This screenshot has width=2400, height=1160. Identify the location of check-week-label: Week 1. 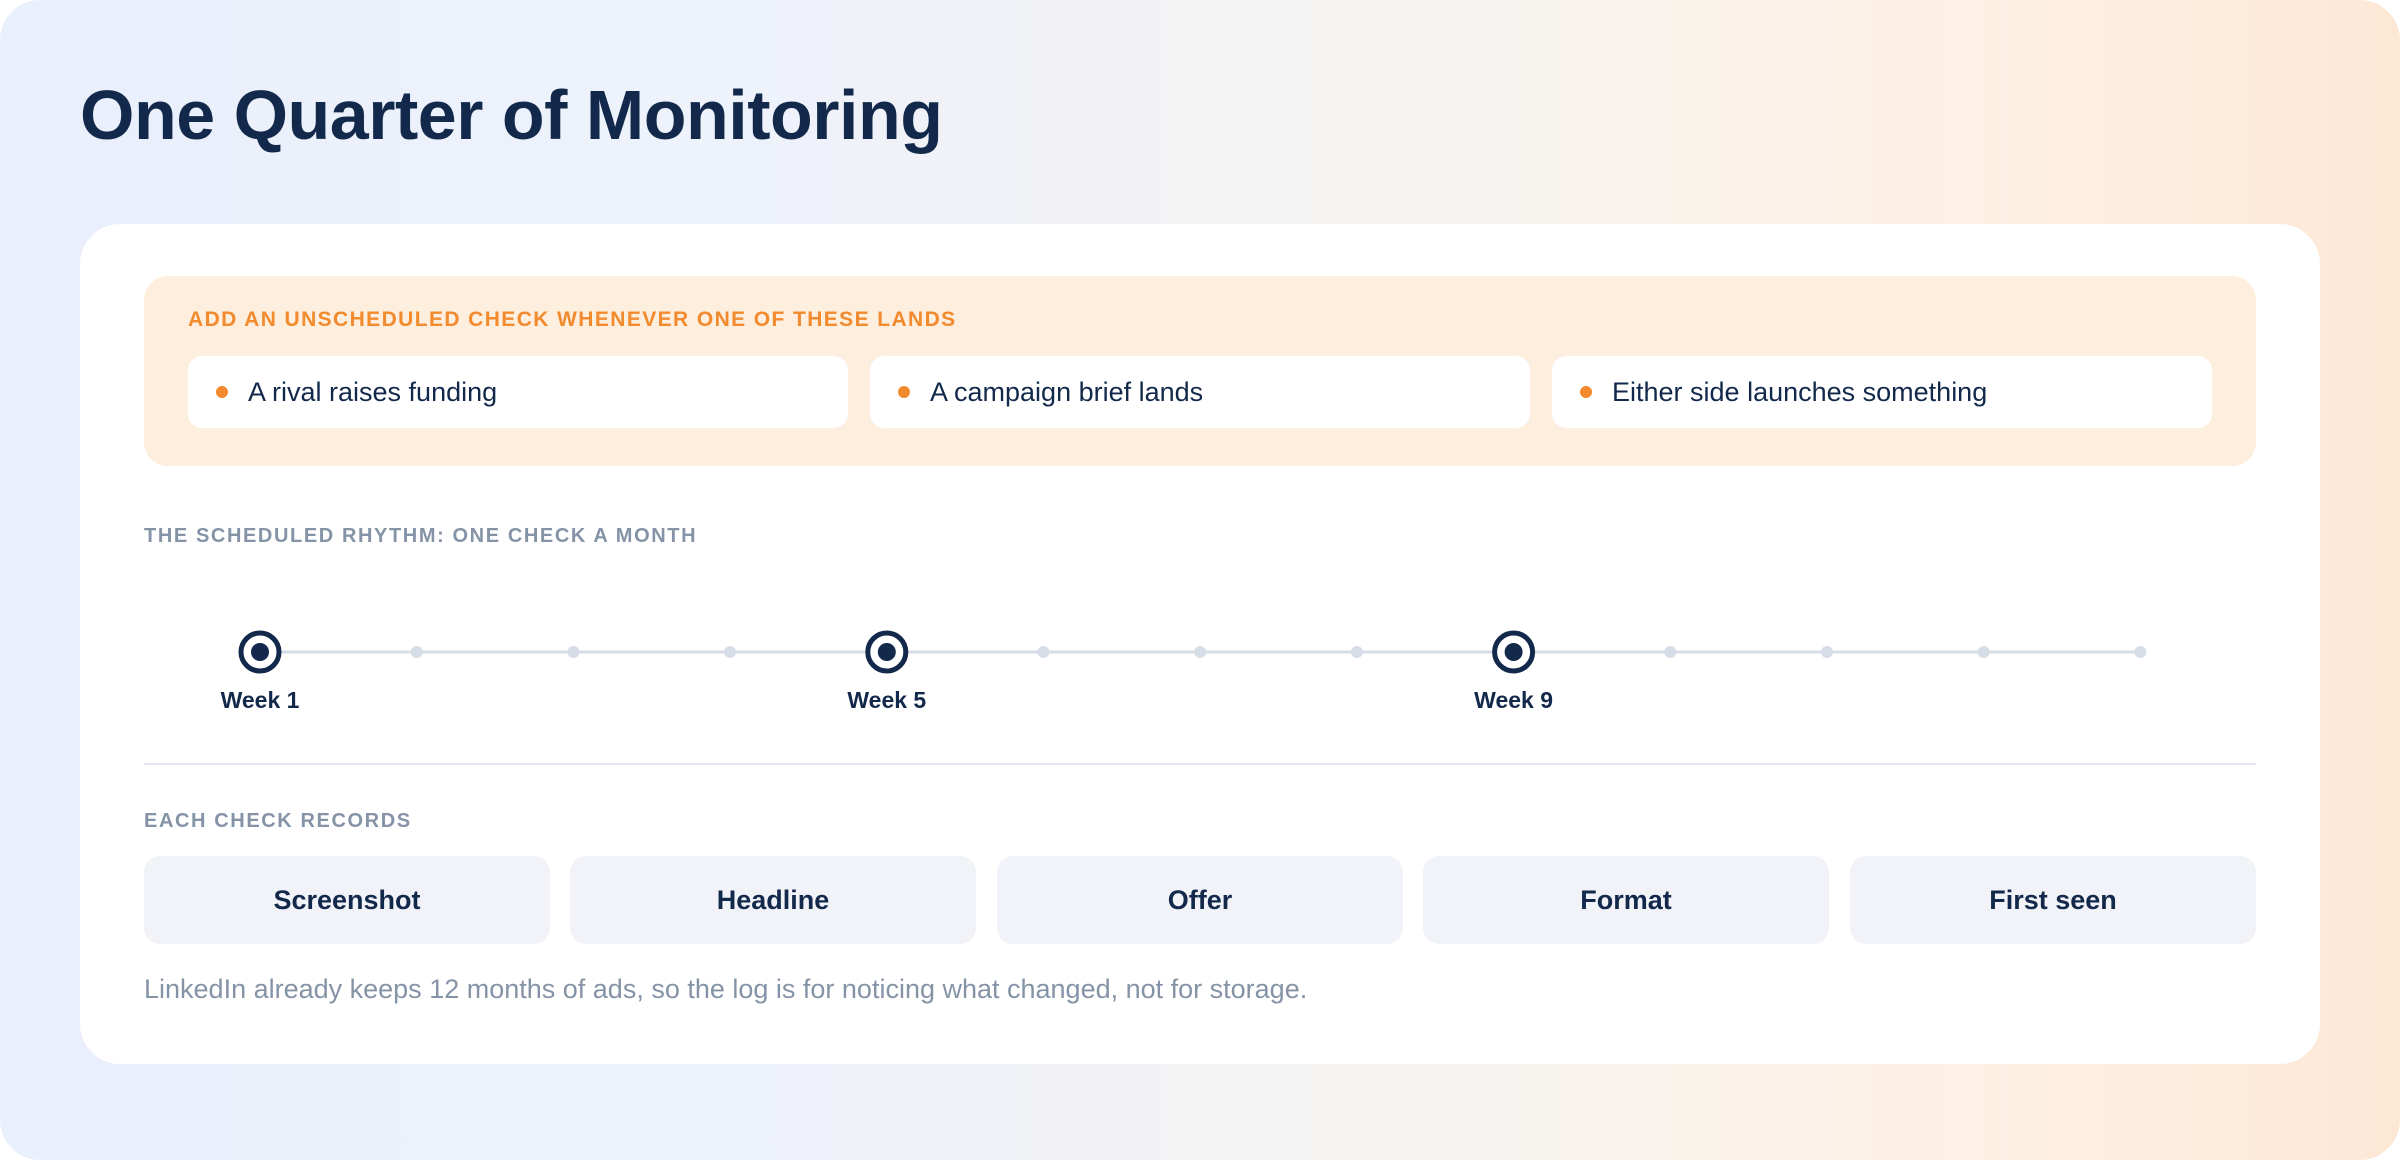
(260, 700).